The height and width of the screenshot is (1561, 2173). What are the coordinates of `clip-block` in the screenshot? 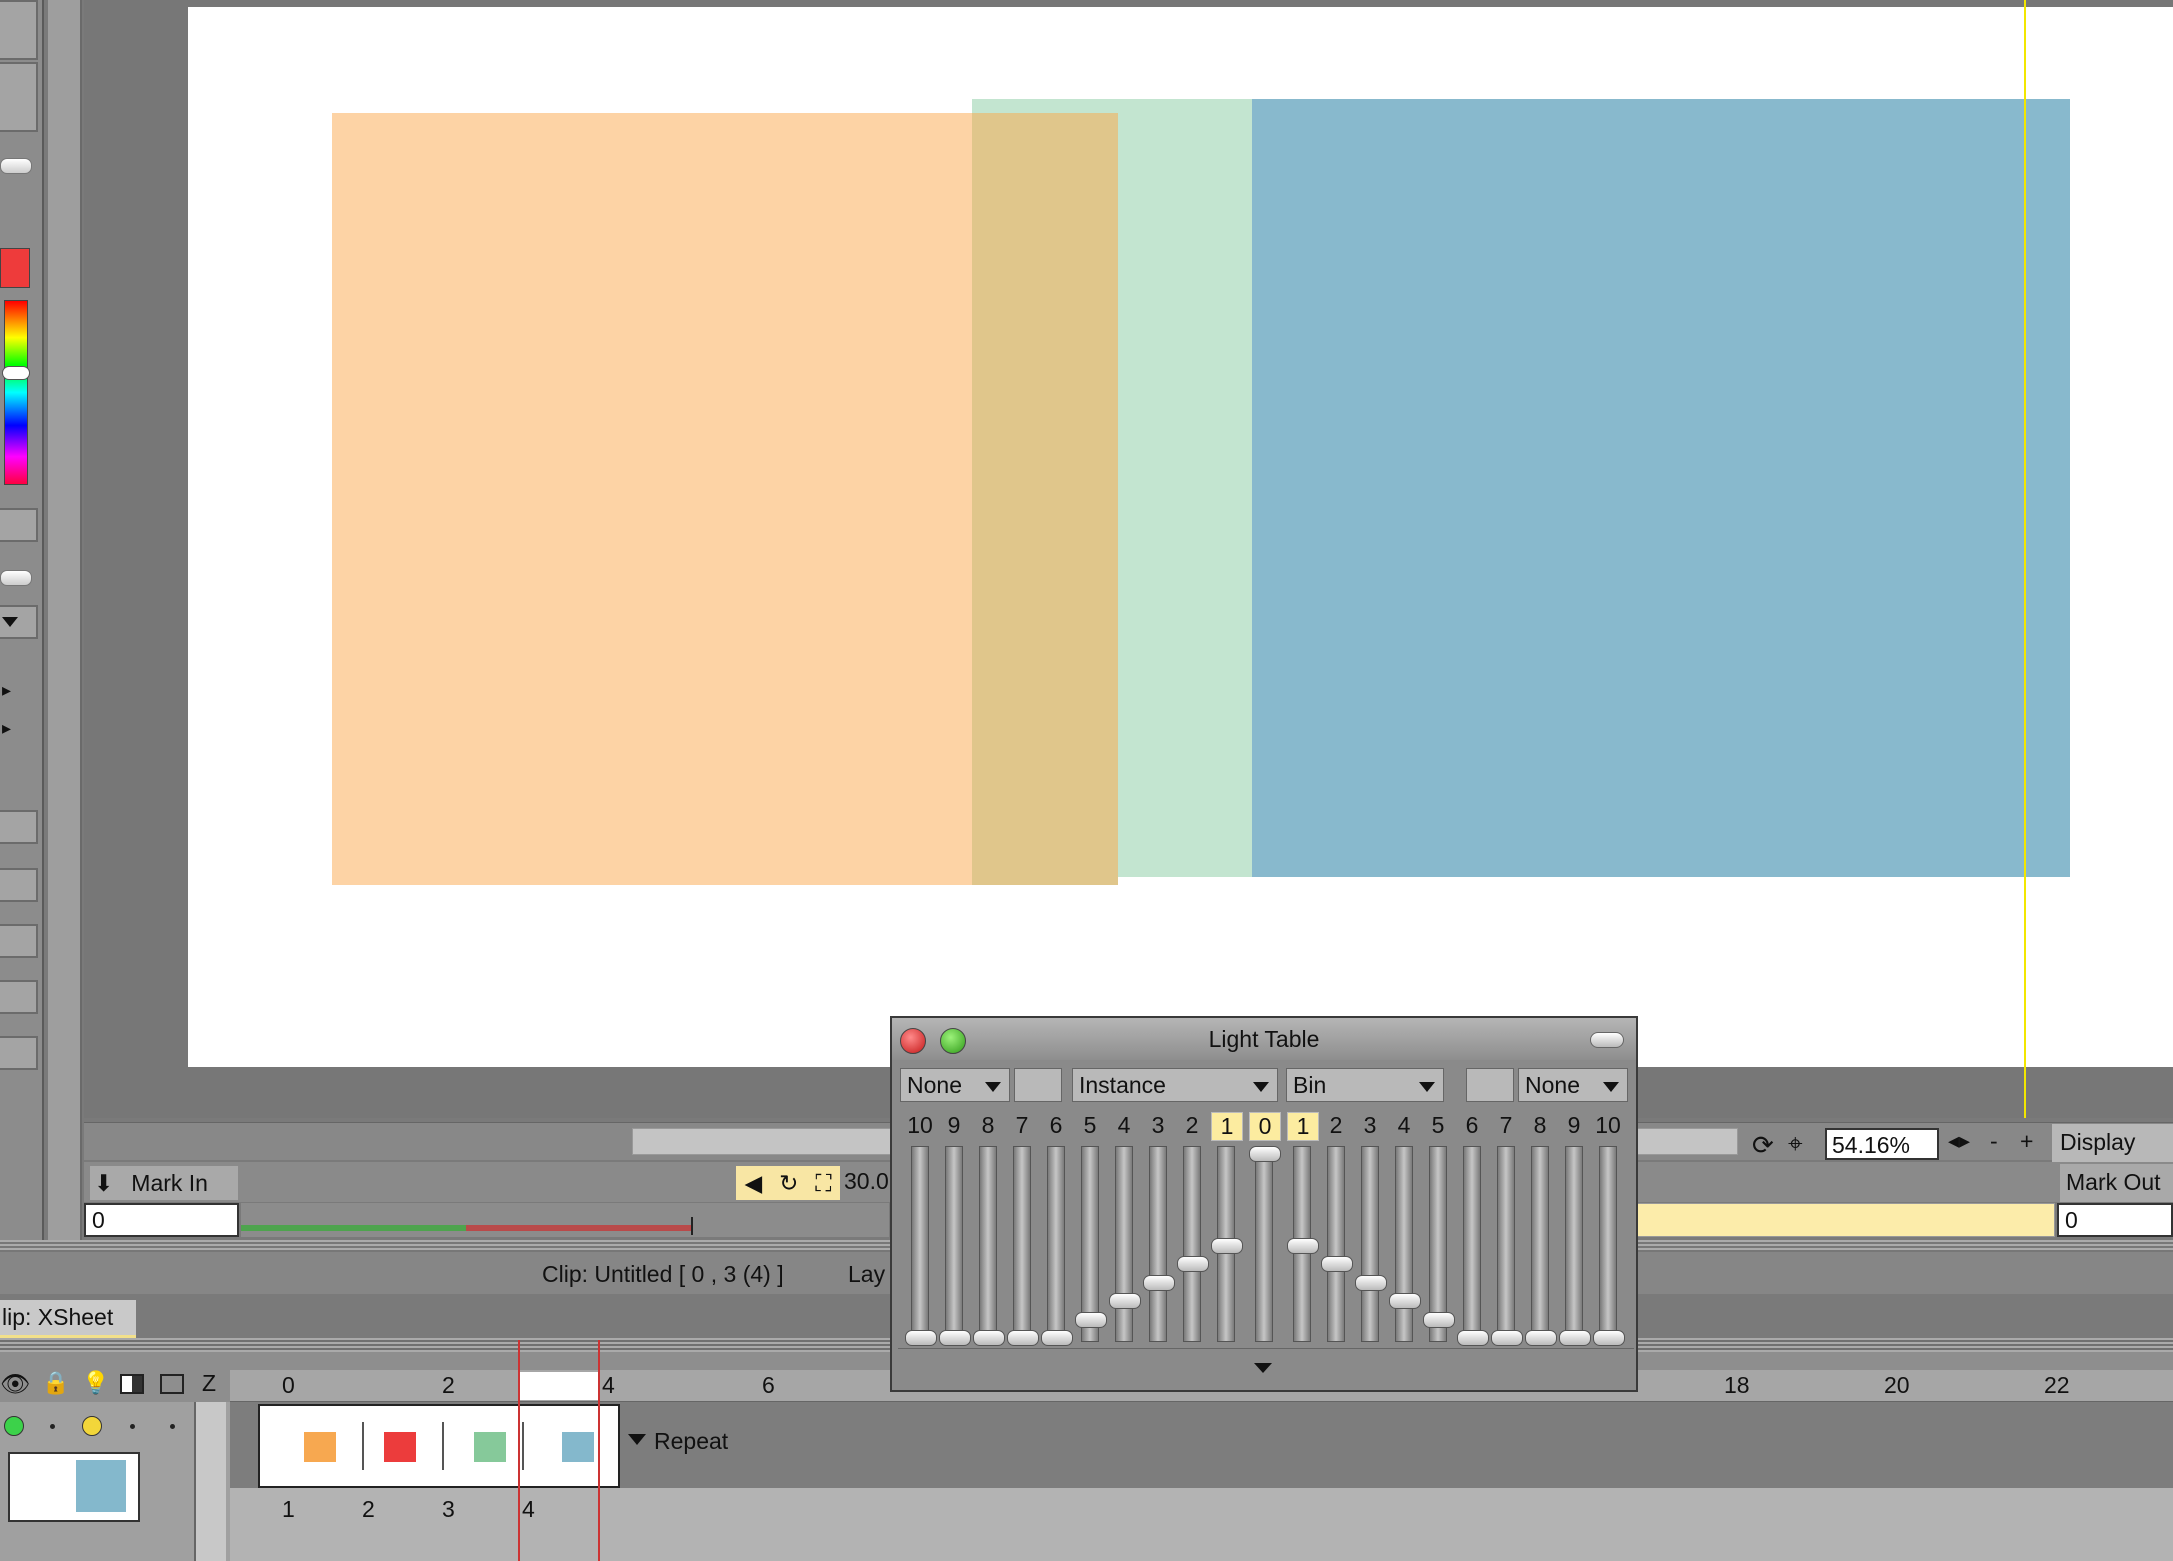 It's located at (439, 1446).